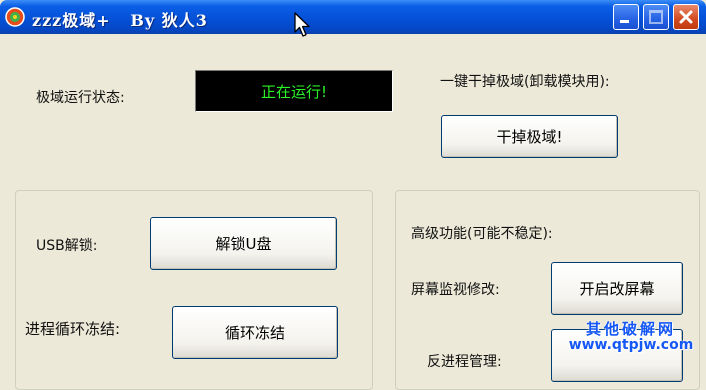  Describe the element at coordinates (626, 17) in the screenshot. I see `minimize-button` at that location.